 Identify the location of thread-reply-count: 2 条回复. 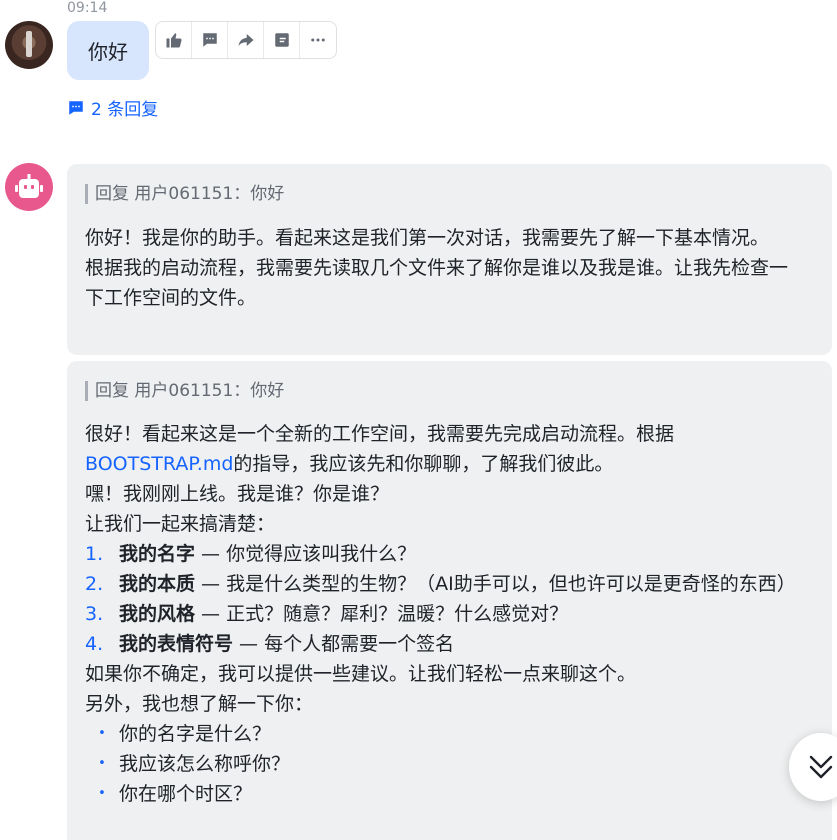
(125, 110).